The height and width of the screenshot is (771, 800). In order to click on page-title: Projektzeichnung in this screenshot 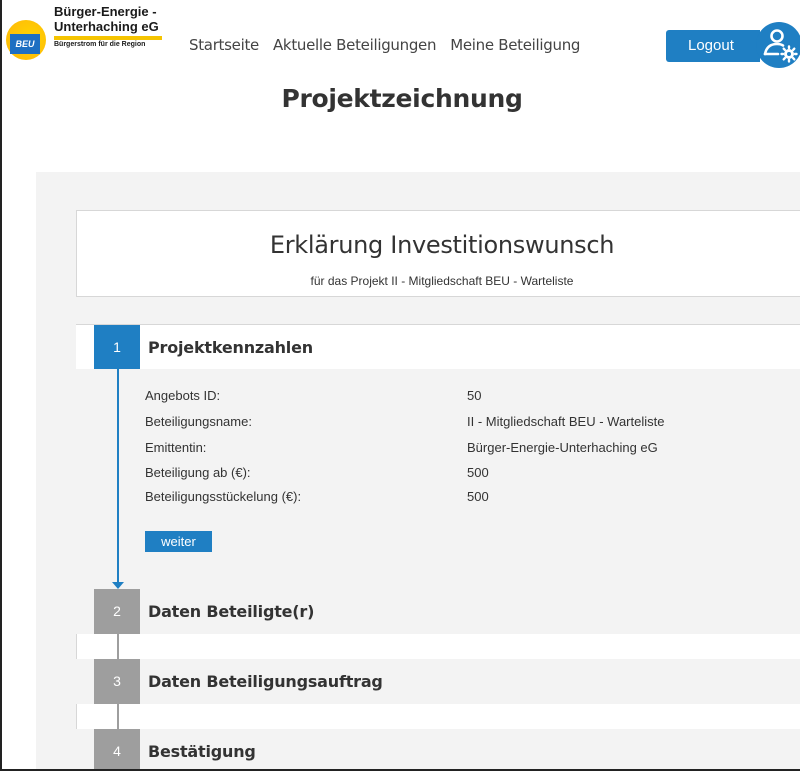, I will do `click(402, 98)`.